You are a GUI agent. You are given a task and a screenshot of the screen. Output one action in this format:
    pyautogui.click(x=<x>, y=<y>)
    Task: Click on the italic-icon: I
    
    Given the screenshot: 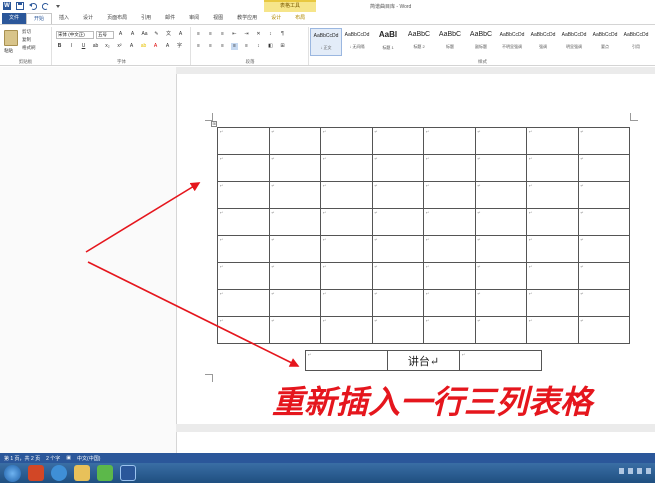 What is the action you would take?
    pyautogui.click(x=71, y=46)
    